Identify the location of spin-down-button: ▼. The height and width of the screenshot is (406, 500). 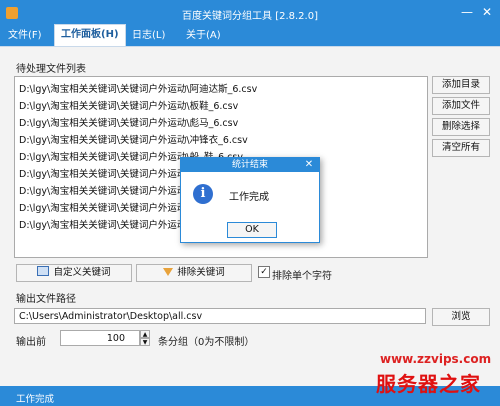
(145, 342).